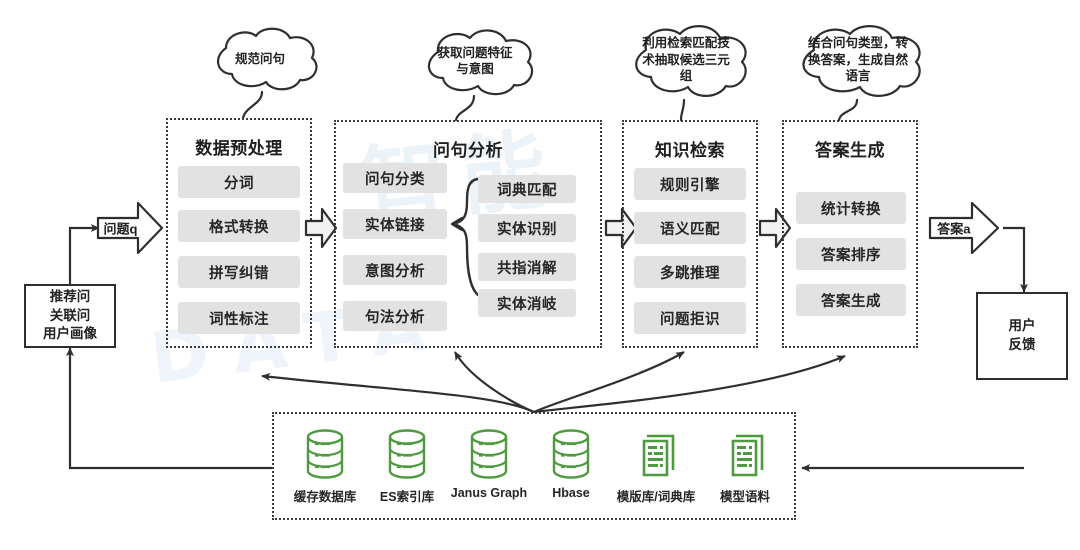 The width and height of the screenshot is (1080, 550). What do you see at coordinates (325, 497) in the screenshot?
I see `data-source-0-label: 缓存数据库` at bounding box center [325, 497].